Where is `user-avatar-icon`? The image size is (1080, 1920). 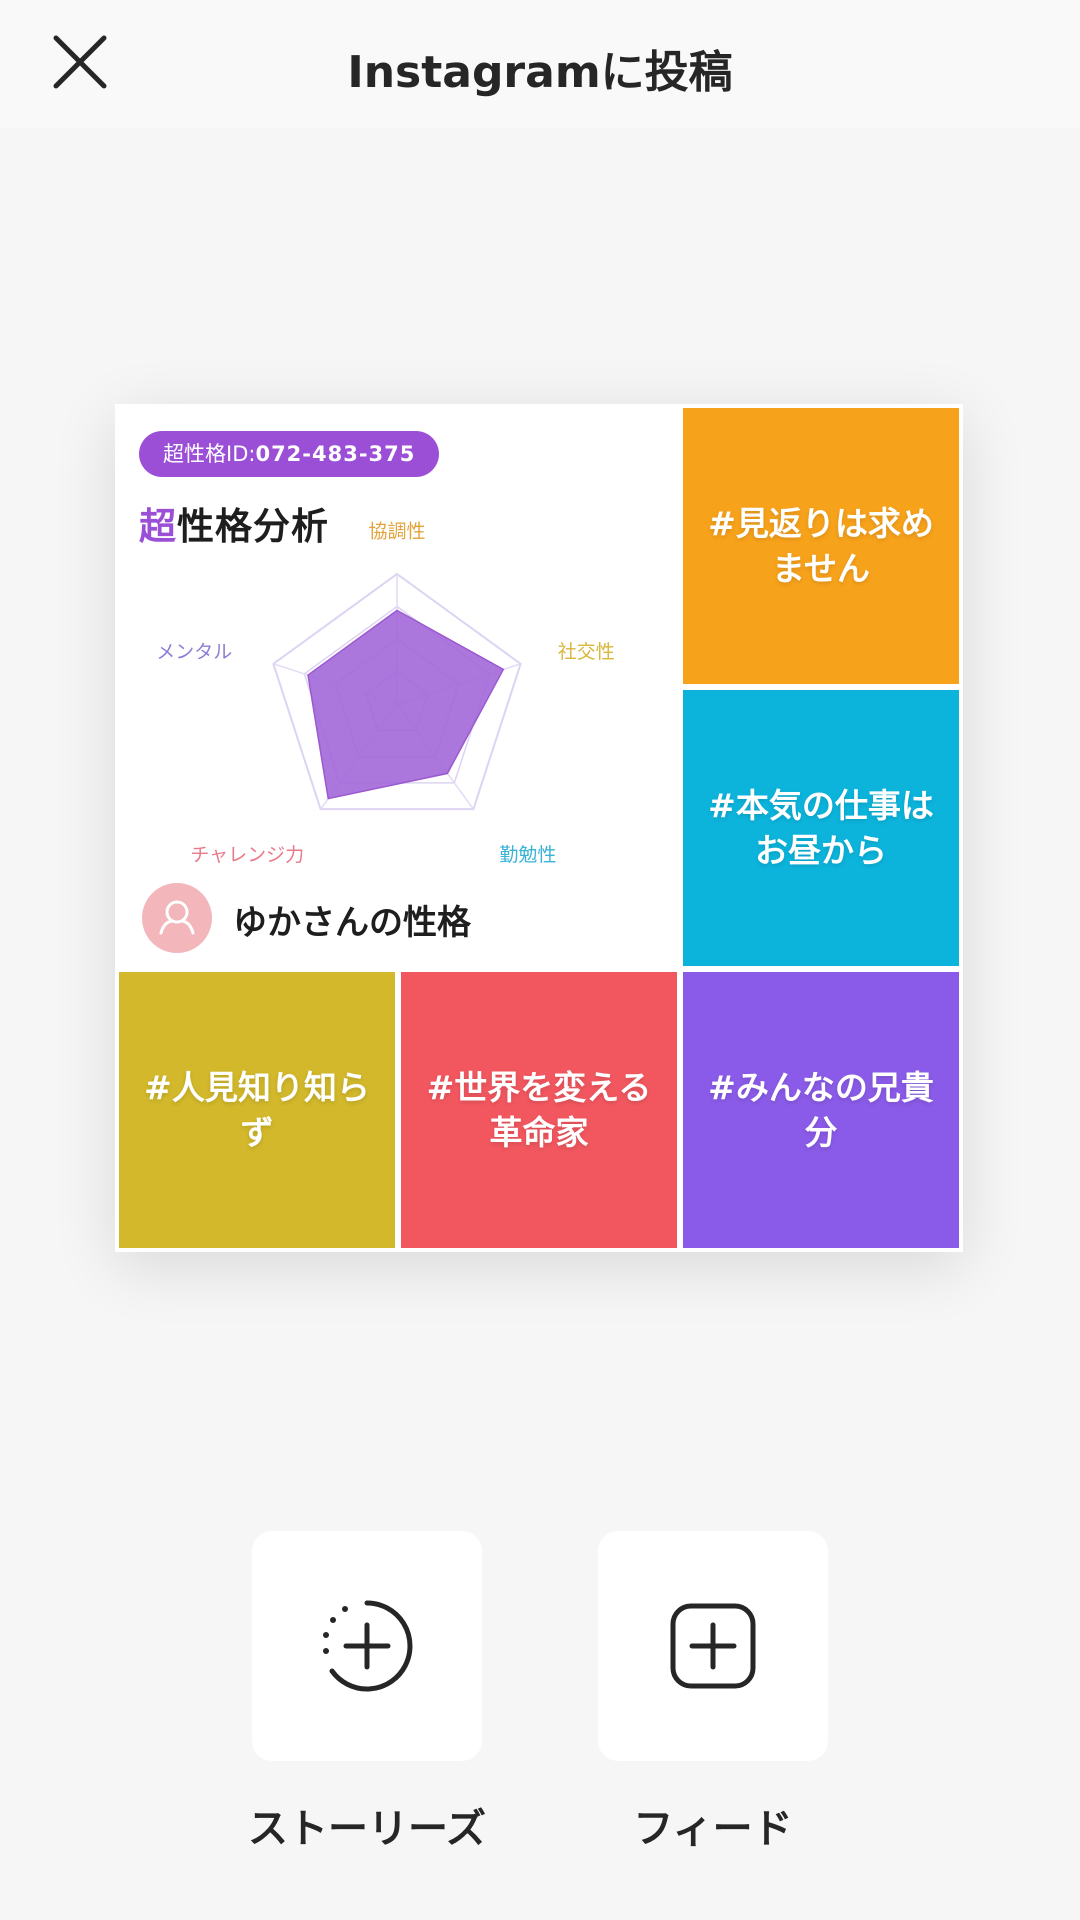
user-avatar-icon is located at coordinates (177, 917).